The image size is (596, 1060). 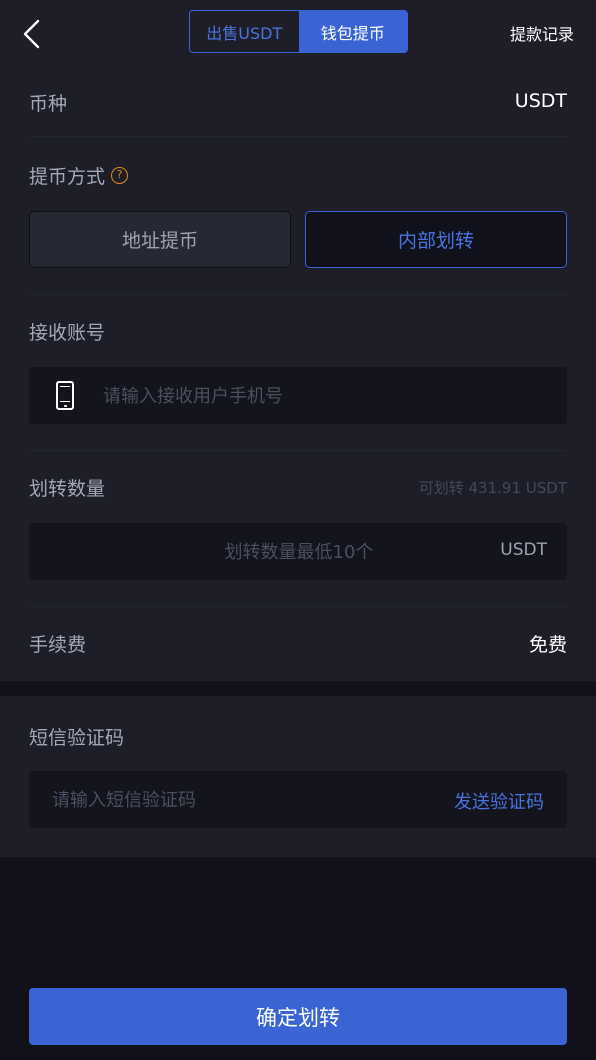 What do you see at coordinates (67, 489) in the screenshot?
I see `amount-label: 划转数量` at bounding box center [67, 489].